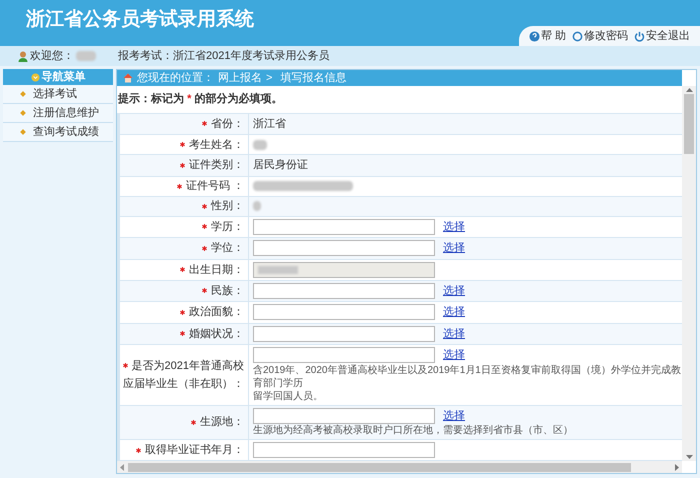 The width and height of the screenshot is (700, 478). I want to click on header-link: 安全退出, so click(662, 36).